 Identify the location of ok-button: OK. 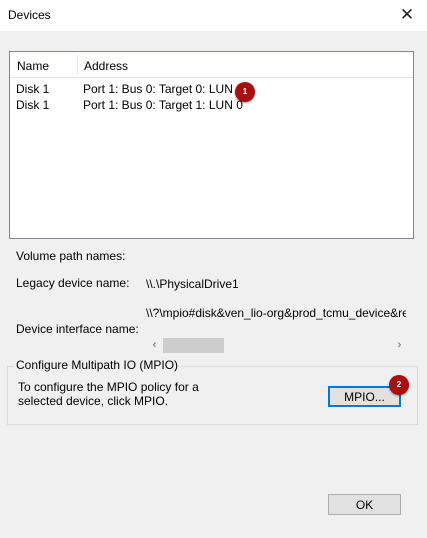
(364, 504).